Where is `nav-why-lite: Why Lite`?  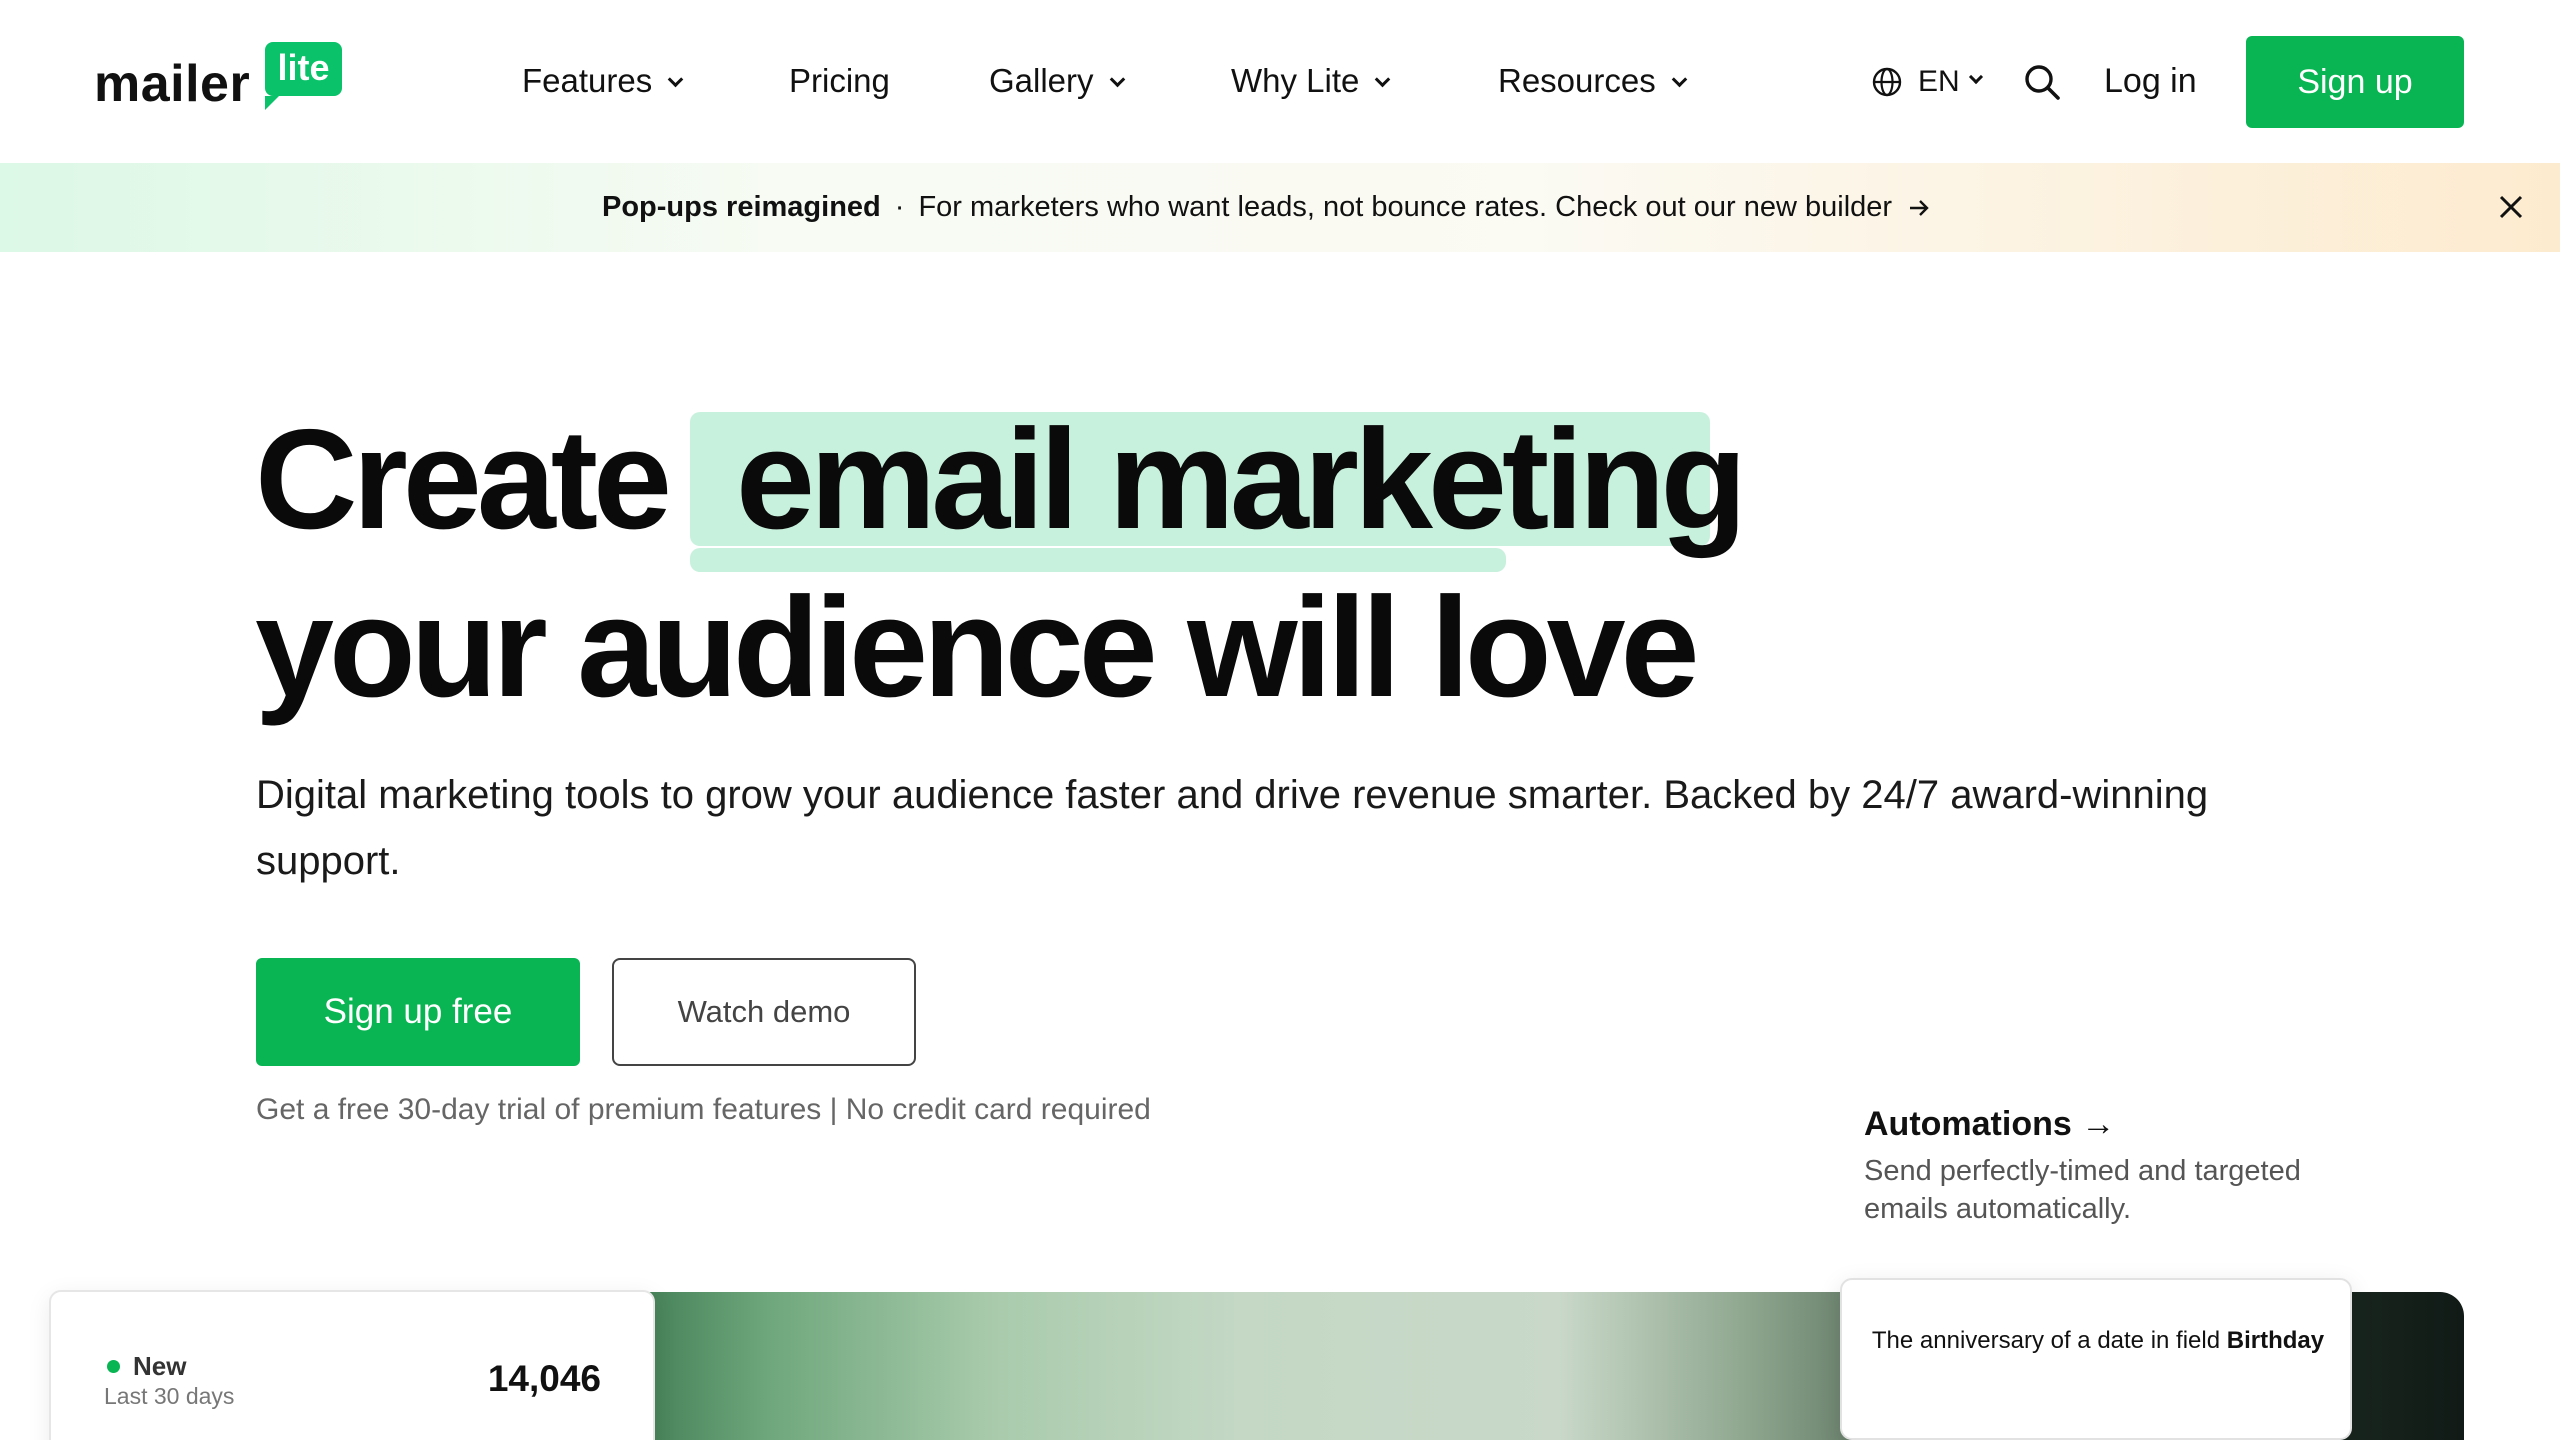
nav-why-lite: Why Lite is located at coordinates (1311, 81).